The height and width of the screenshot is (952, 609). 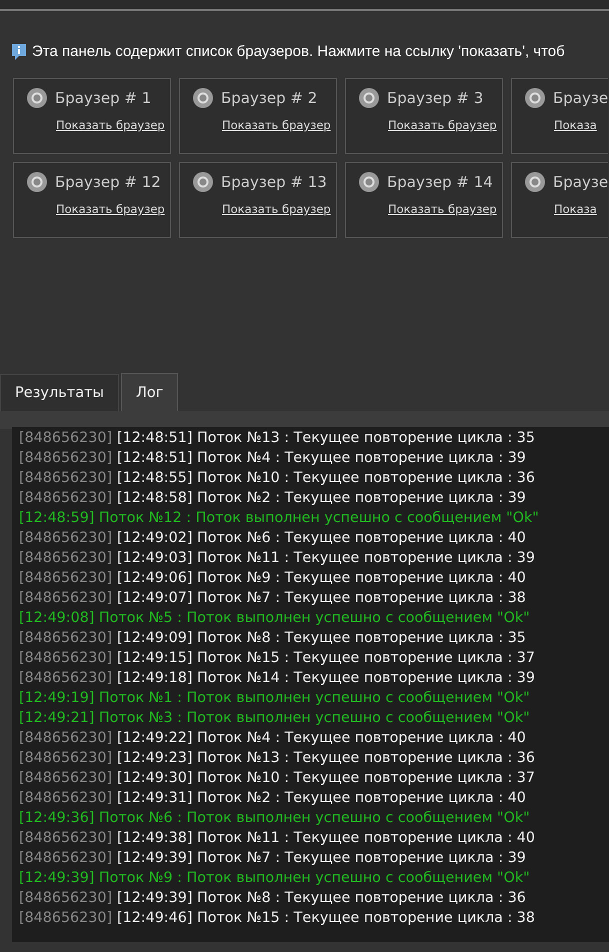 What do you see at coordinates (326, 658) in the screenshot?
I see `log-message: [12:49:15] Поток №15 : Текущее повторение цикла : 37` at bounding box center [326, 658].